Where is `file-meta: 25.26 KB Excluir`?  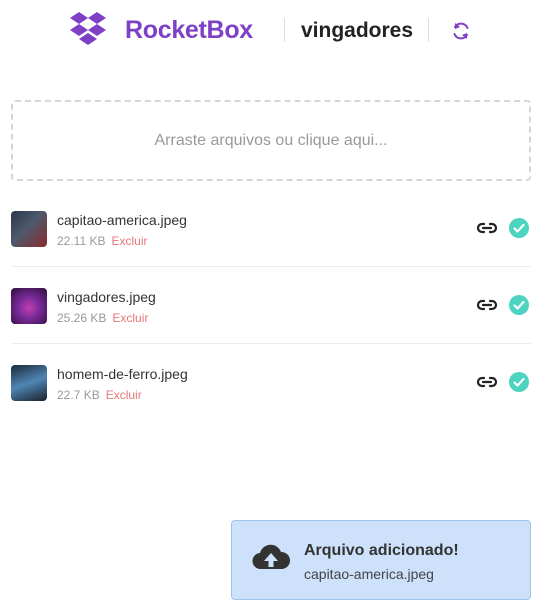
file-meta: 25.26 KB Excluir is located at coordinates (102, 318).